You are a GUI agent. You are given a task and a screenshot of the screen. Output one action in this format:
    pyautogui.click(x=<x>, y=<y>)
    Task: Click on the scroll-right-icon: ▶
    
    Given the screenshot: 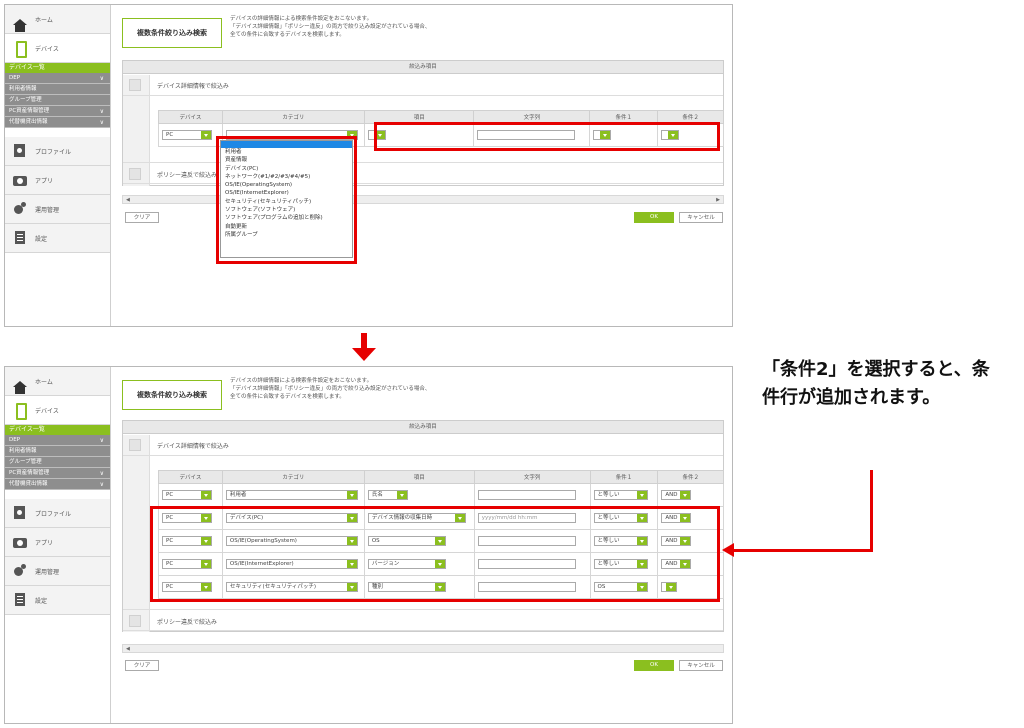 What is the action you would take?
    pyautogui.click(x=718, y=200)
    